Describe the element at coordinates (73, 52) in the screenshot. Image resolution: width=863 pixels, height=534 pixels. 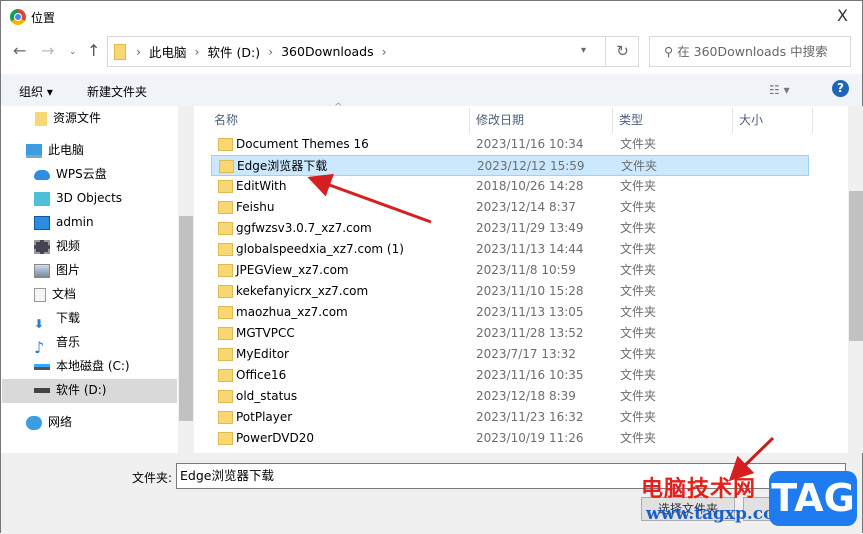
I see `recent-dropdown-icon: ⌄` at that location.